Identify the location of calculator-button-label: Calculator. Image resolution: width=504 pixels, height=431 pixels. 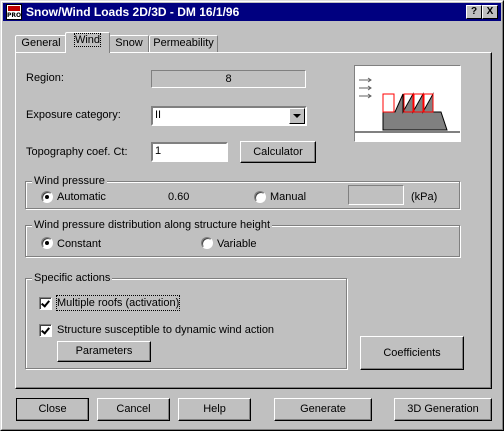
(278, 152).